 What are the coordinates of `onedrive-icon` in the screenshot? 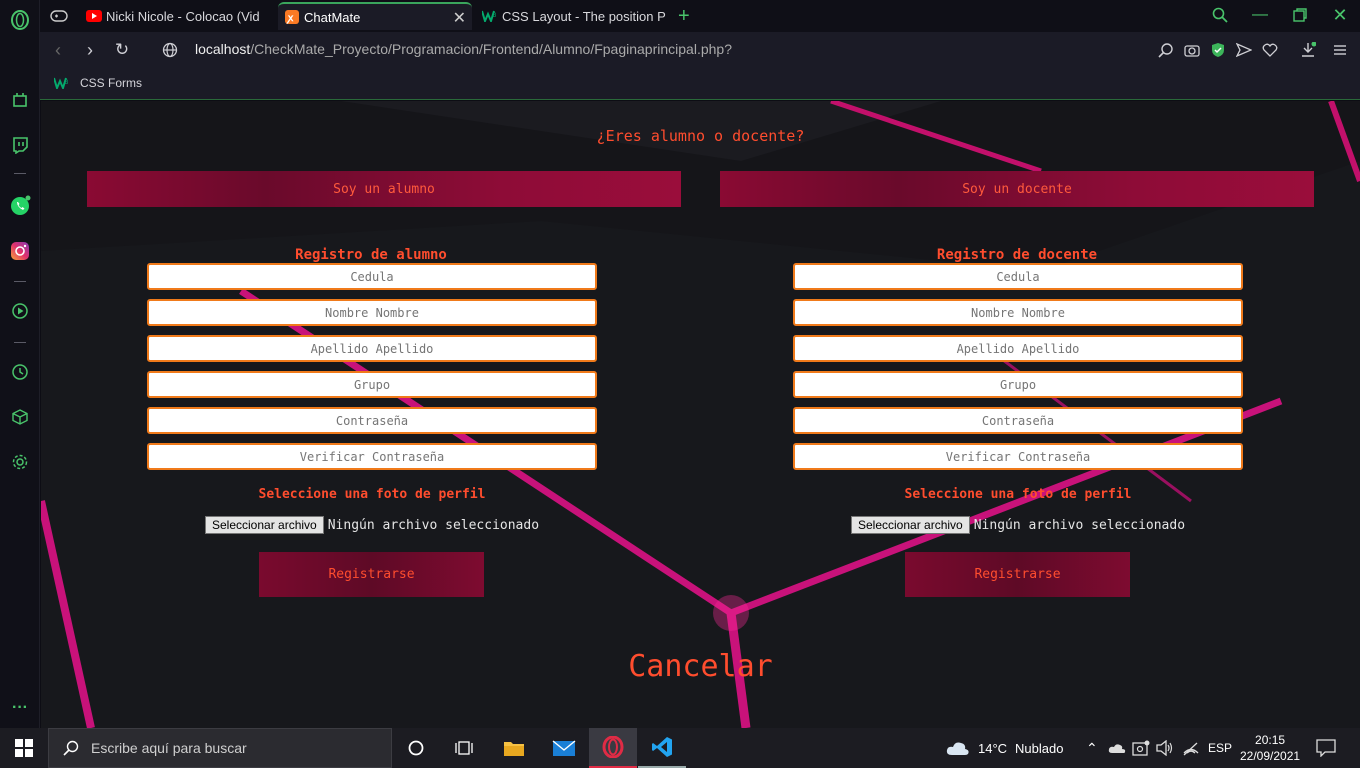 It's located at (1117, 748).